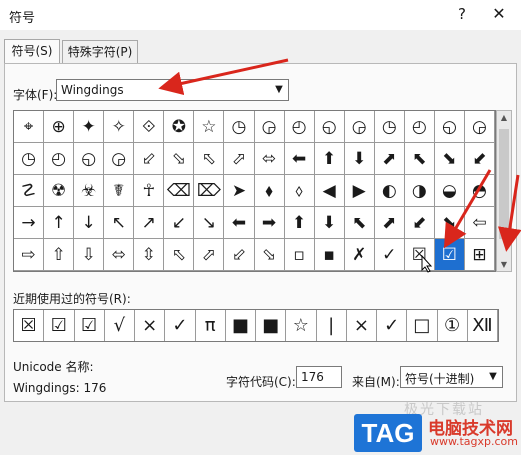 The height and width of the screenshot is (455, 521). What do you see at coordinates (419, 159) in the screenshot?
I see `symbol-cell: ⬉` at bounding box center [419, 159].